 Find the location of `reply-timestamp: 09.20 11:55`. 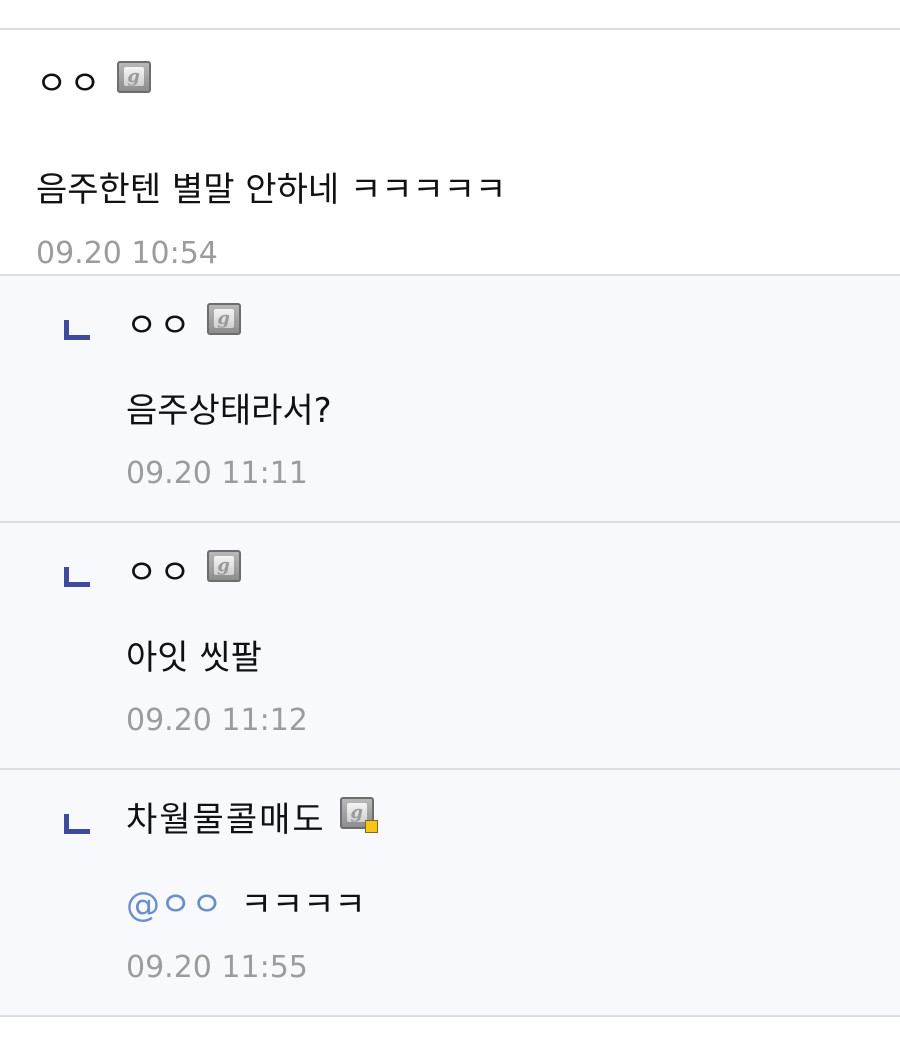

reply-timestamp: 09.20 11:55 is located at coordinates (217, 967).